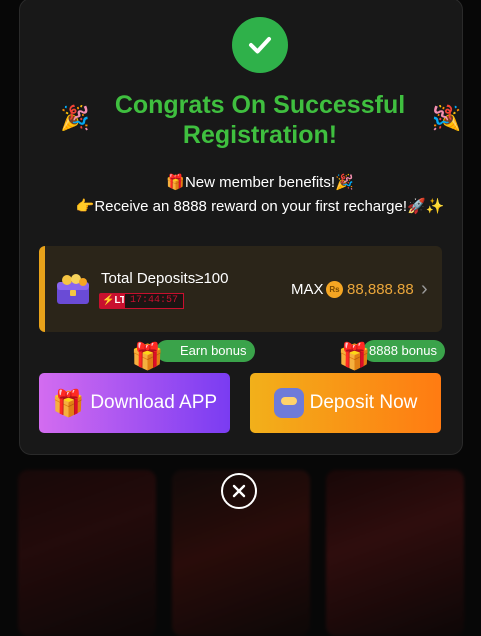  What do you see at coordinates (334, 289) in the screenshot?
I see `rupee-coin-icon: Rs` at bounding box center [334, 289].